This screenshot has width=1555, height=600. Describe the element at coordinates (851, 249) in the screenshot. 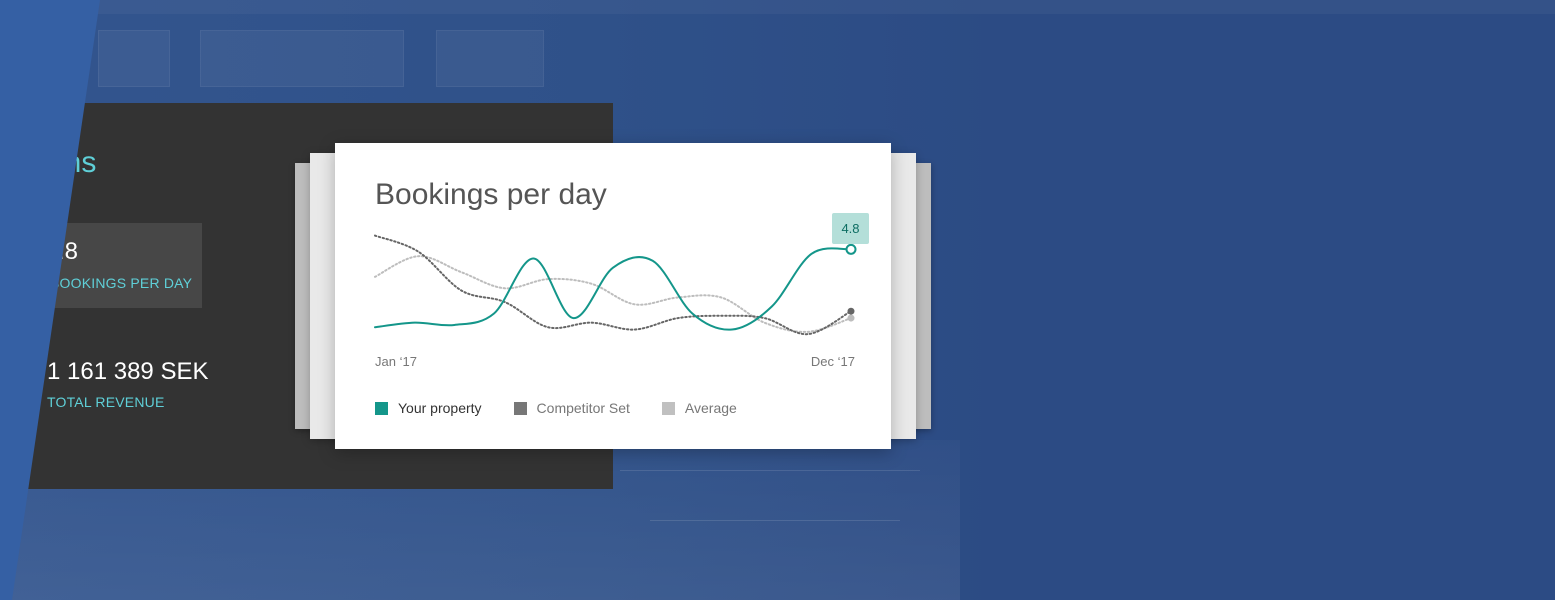

I see `series-endpoint-your-property` at that location.